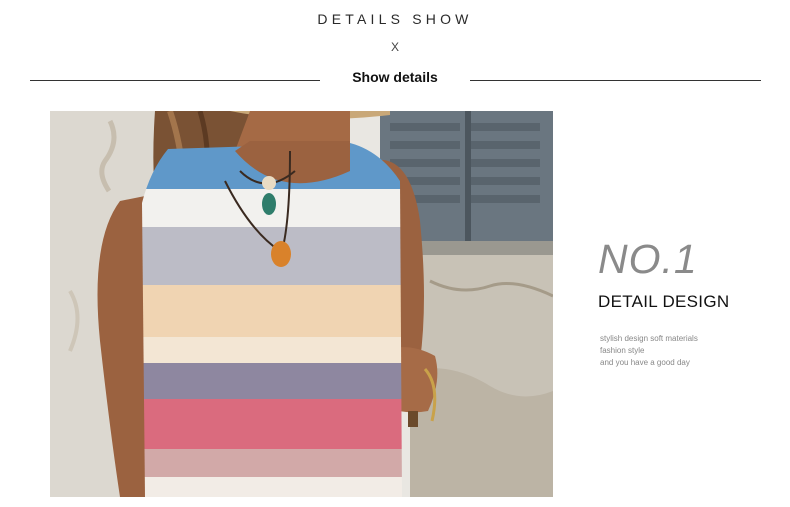 This screenshot has width=790, height=507. Describe the element at coordinates (649, 338) in the screenshot. I see `feature-line: stylish design soft materials` at that location.